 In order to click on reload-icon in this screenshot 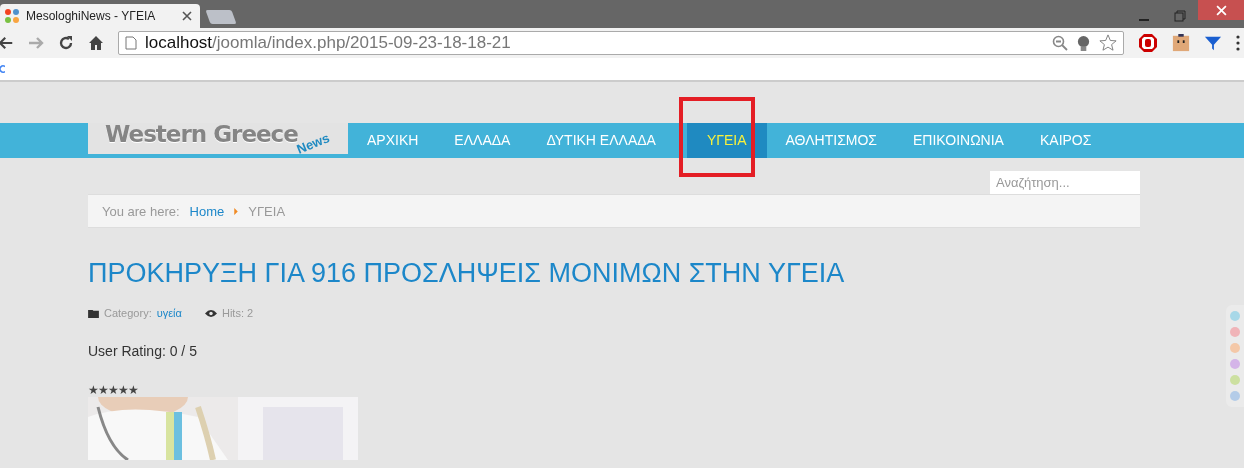, I will do `click(66, 43)`.